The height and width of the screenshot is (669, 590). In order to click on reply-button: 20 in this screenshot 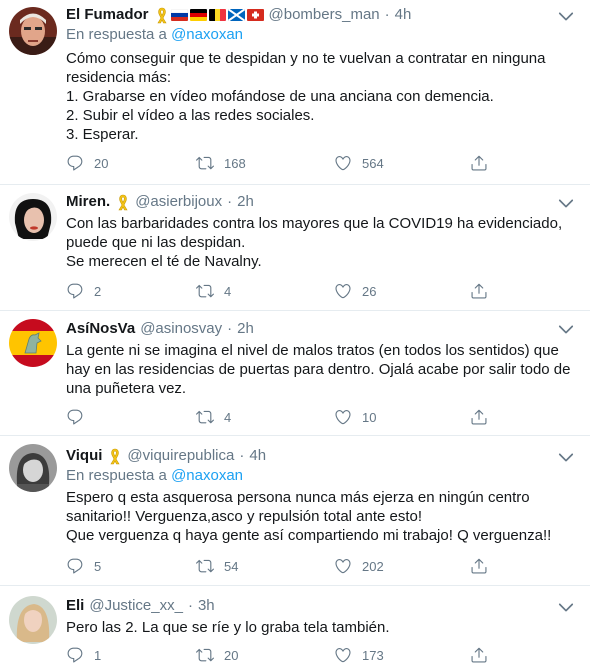, I will do `click(87, 163)`.